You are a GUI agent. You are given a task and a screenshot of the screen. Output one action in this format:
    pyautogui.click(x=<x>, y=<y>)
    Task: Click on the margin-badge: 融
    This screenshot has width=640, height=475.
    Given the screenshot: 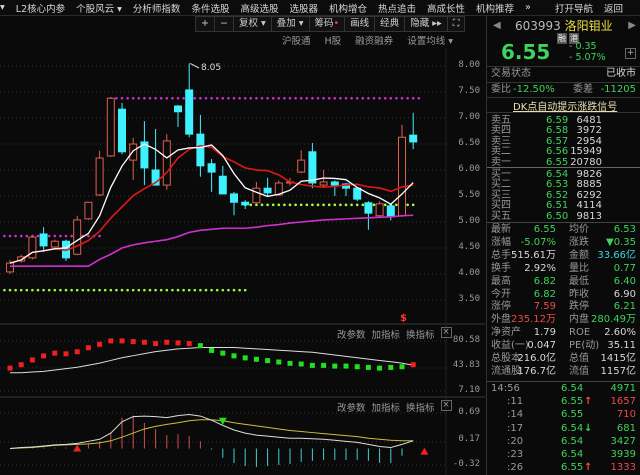 What is the action you would take?
    pyautogui.click(x=562, y=38)
    